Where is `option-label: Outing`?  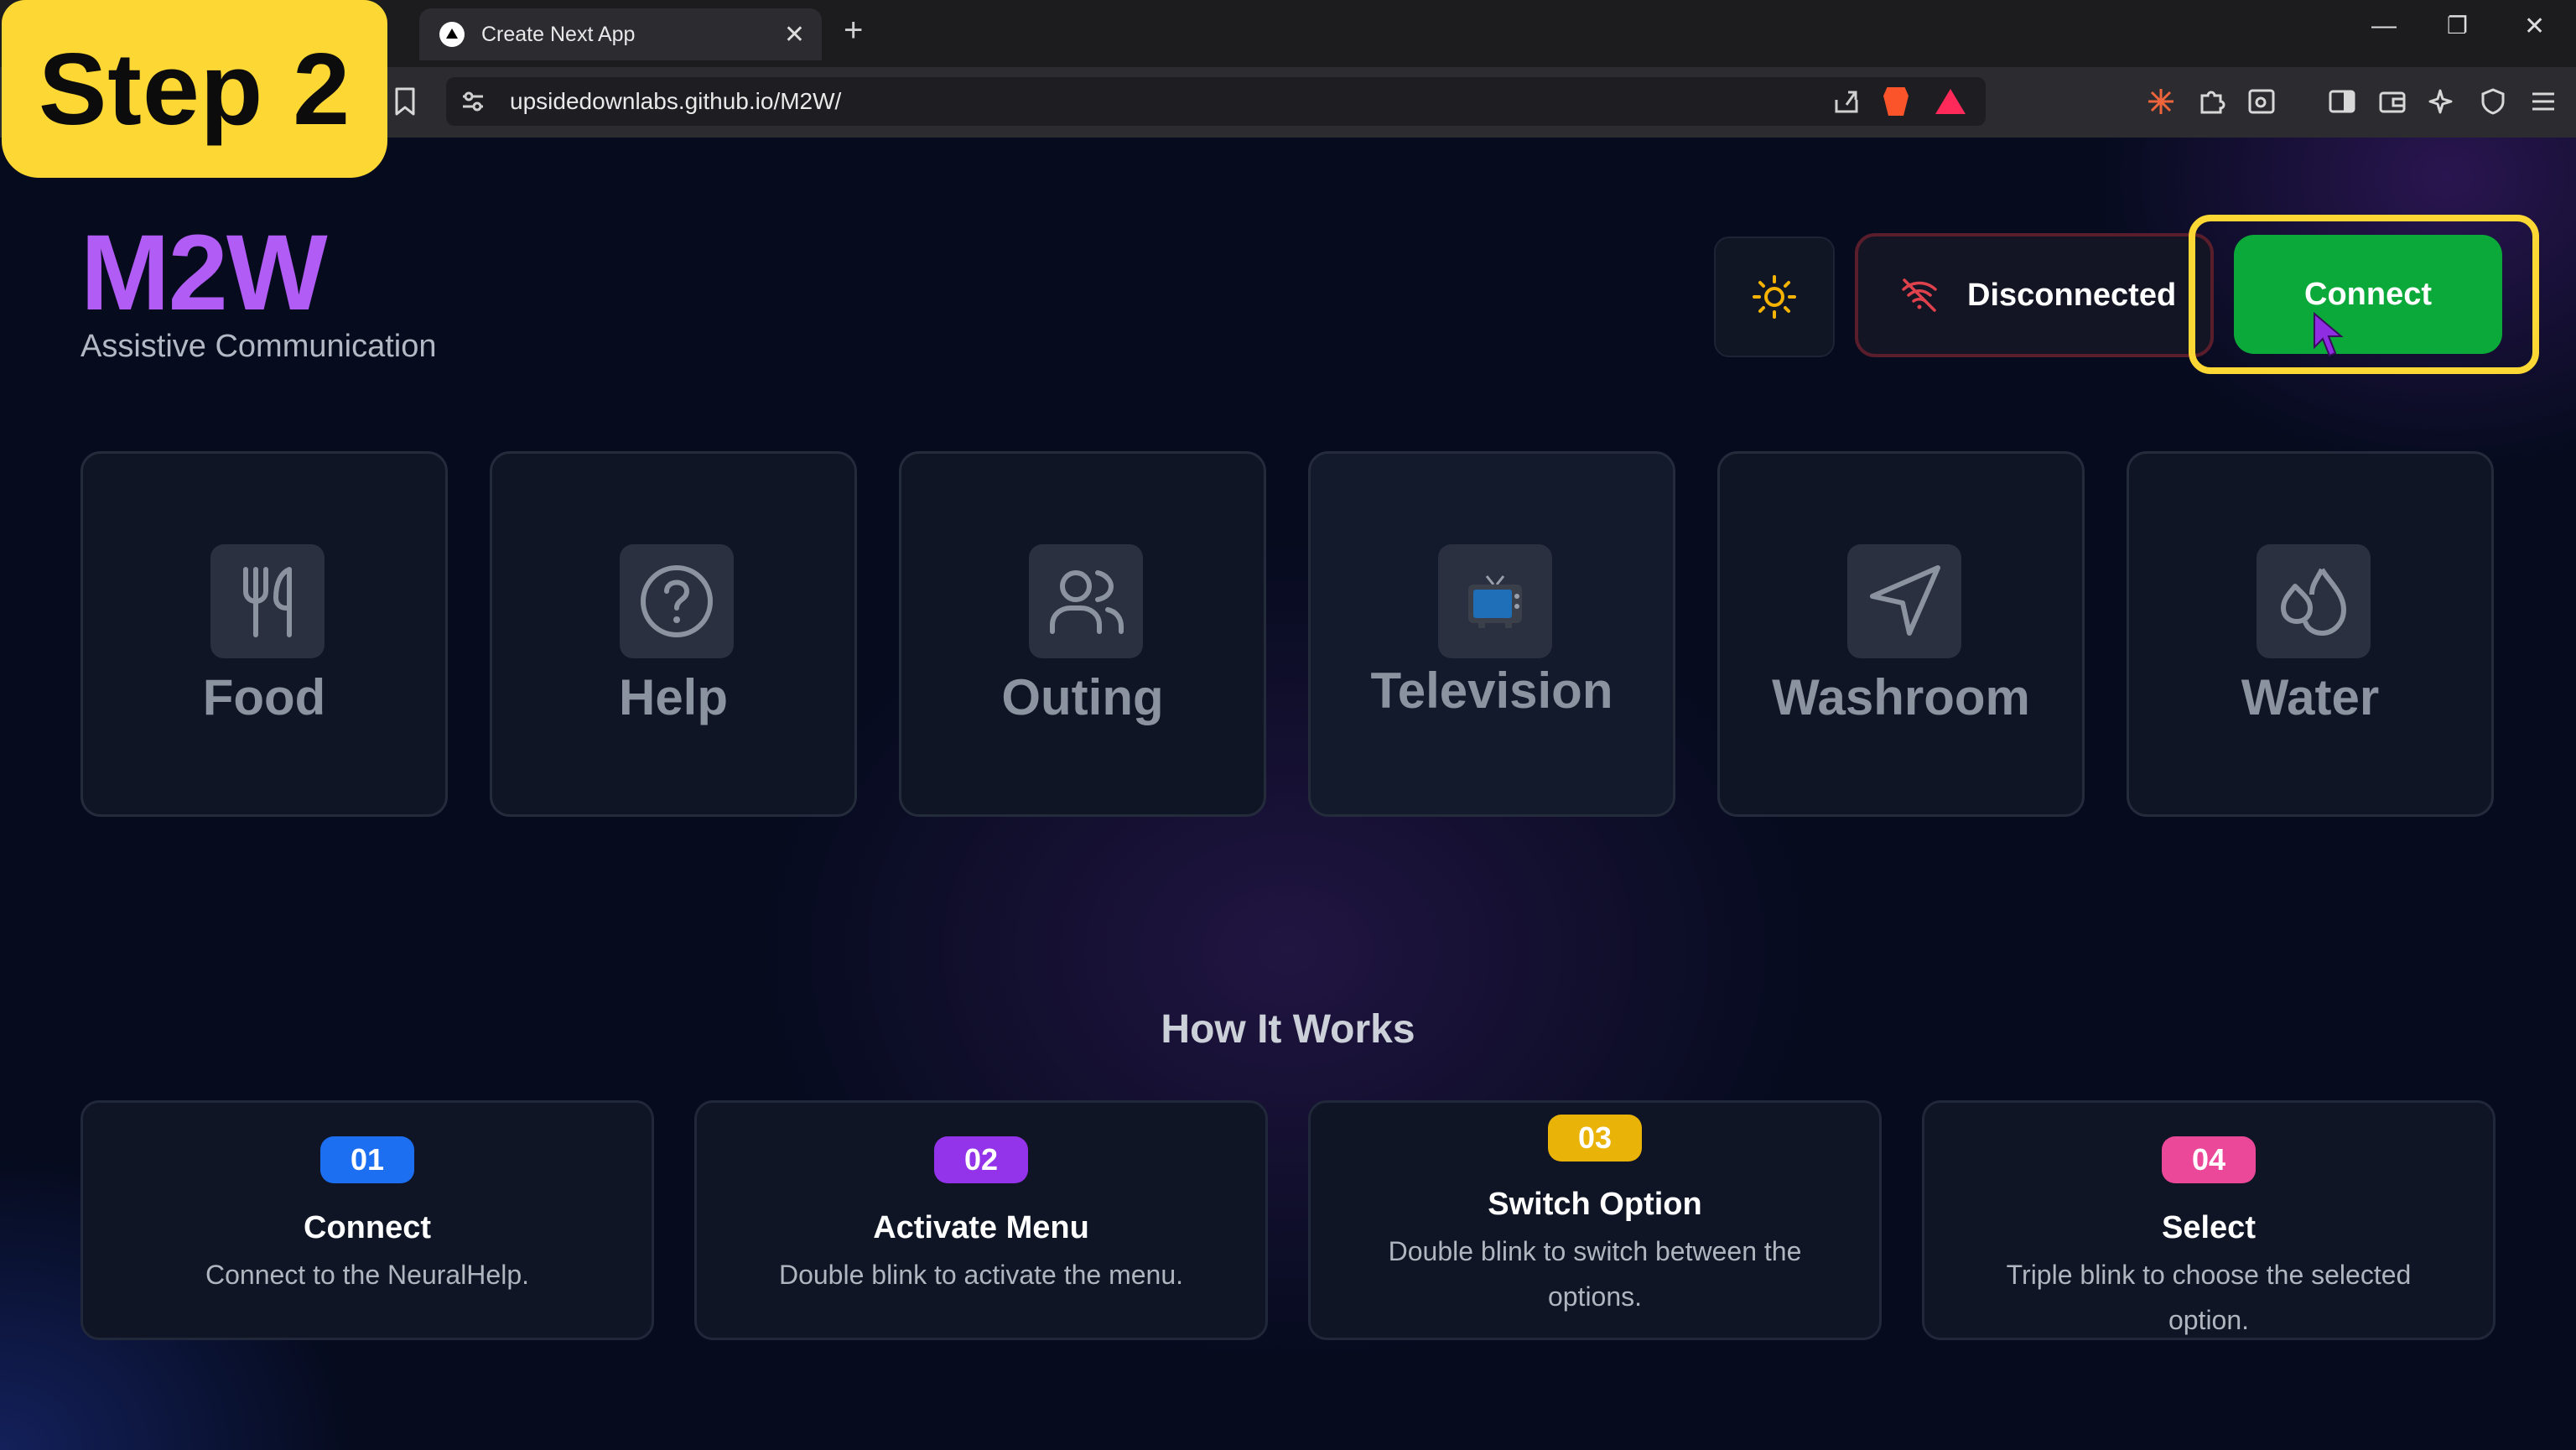
option-label: Outing is located at coordinates (1082, 697).